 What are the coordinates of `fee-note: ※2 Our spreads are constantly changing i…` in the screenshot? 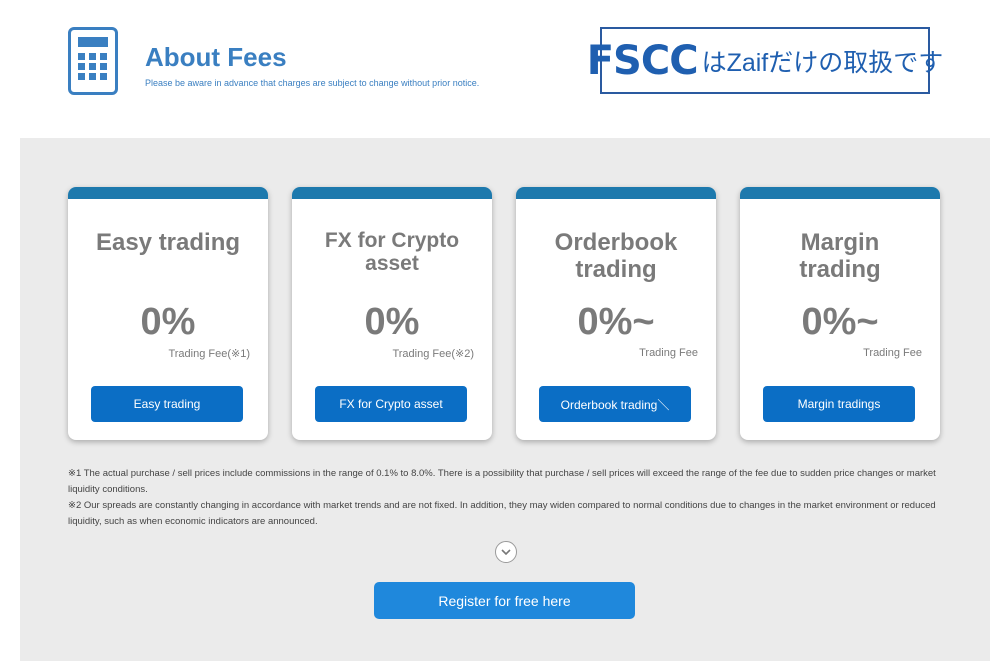 It's located at (502, 513).